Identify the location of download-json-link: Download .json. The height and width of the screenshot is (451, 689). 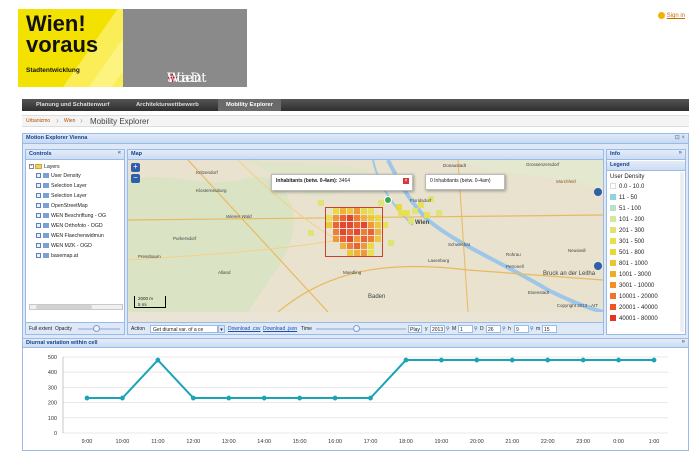
(280, 329).